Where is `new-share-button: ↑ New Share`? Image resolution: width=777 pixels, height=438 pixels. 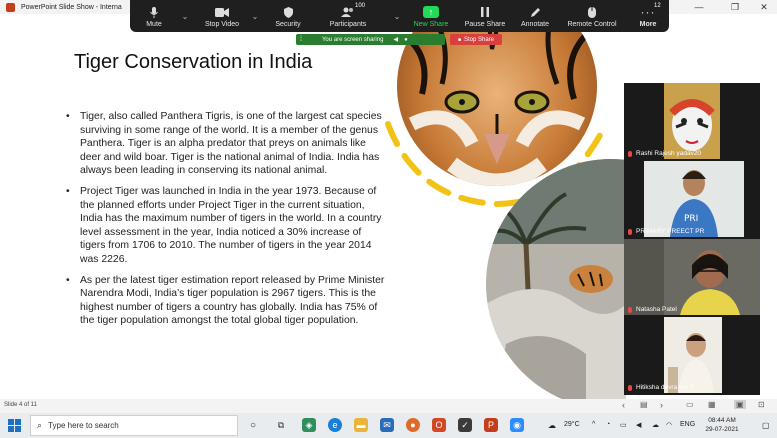 new-share-button: ↑ New Share is located at coordinates (431, 16).